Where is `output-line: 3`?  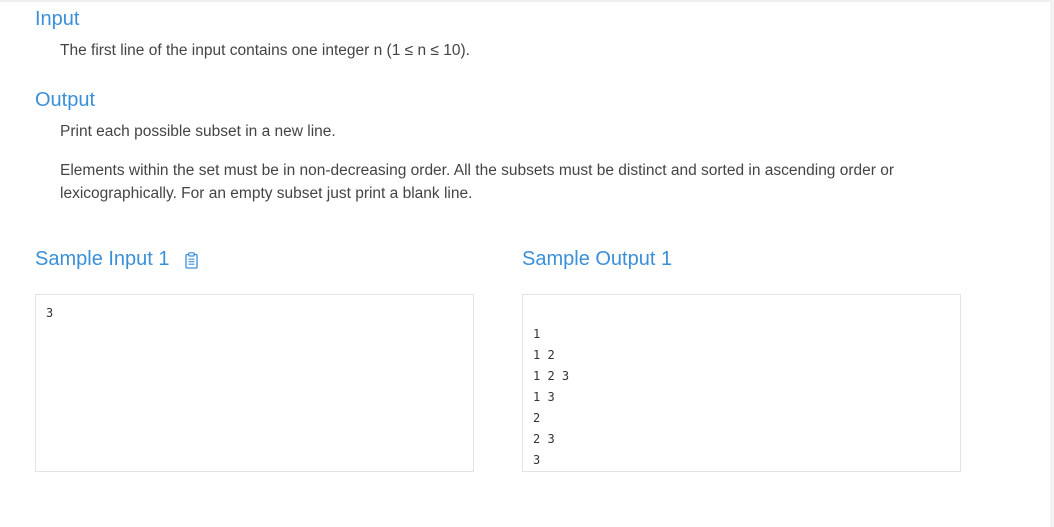 output-line: 3 is located at coordinates (537, 460).